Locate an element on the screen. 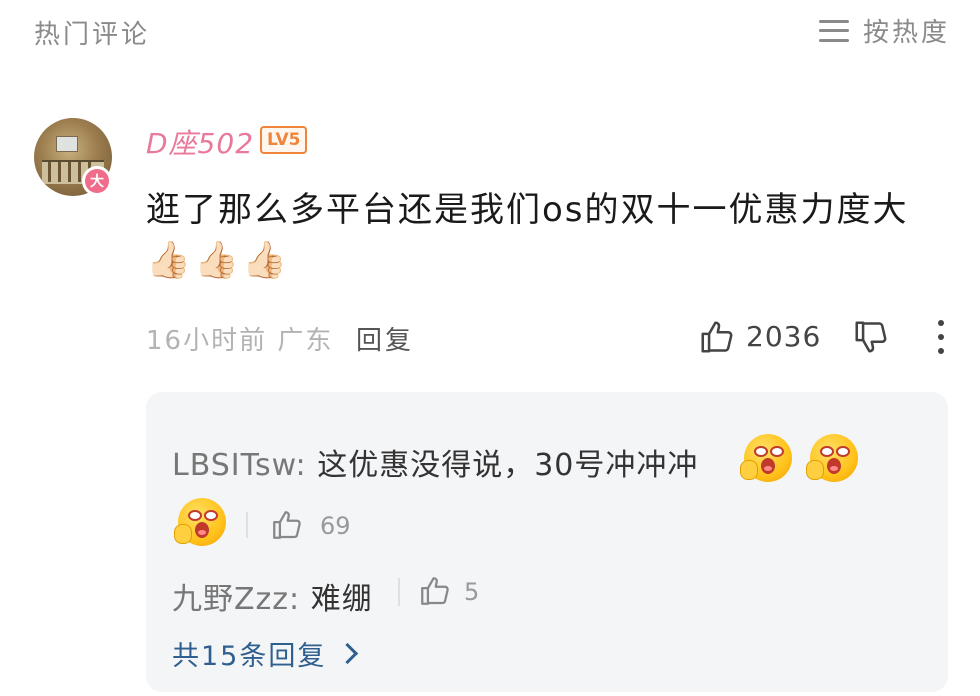 The width and height of the screenshot is (980, 696). comment-meta: 16小时前 广东 is located at coordinates (239, 338).